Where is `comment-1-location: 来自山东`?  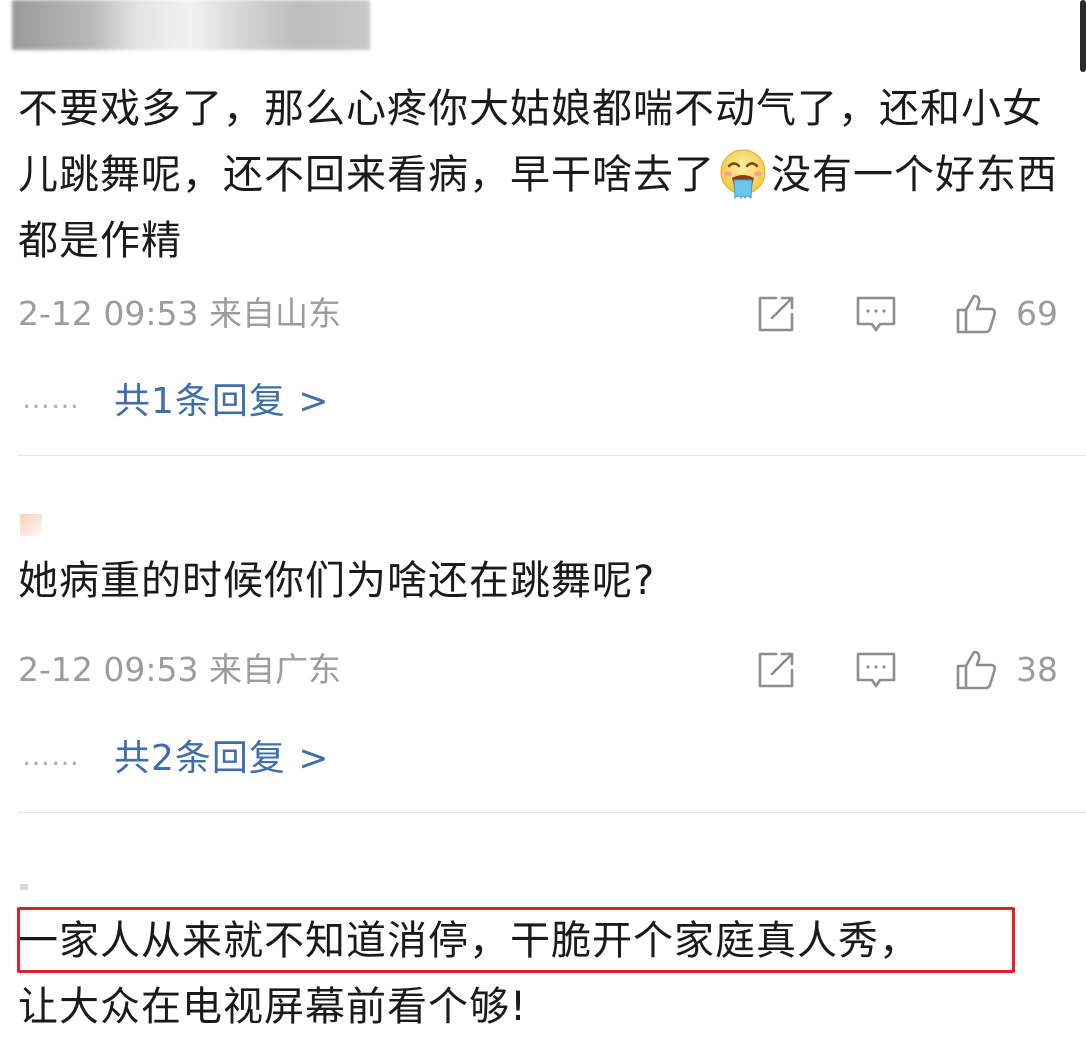 comment-1-location: 来自山东 is located at coordinates (275, 313).